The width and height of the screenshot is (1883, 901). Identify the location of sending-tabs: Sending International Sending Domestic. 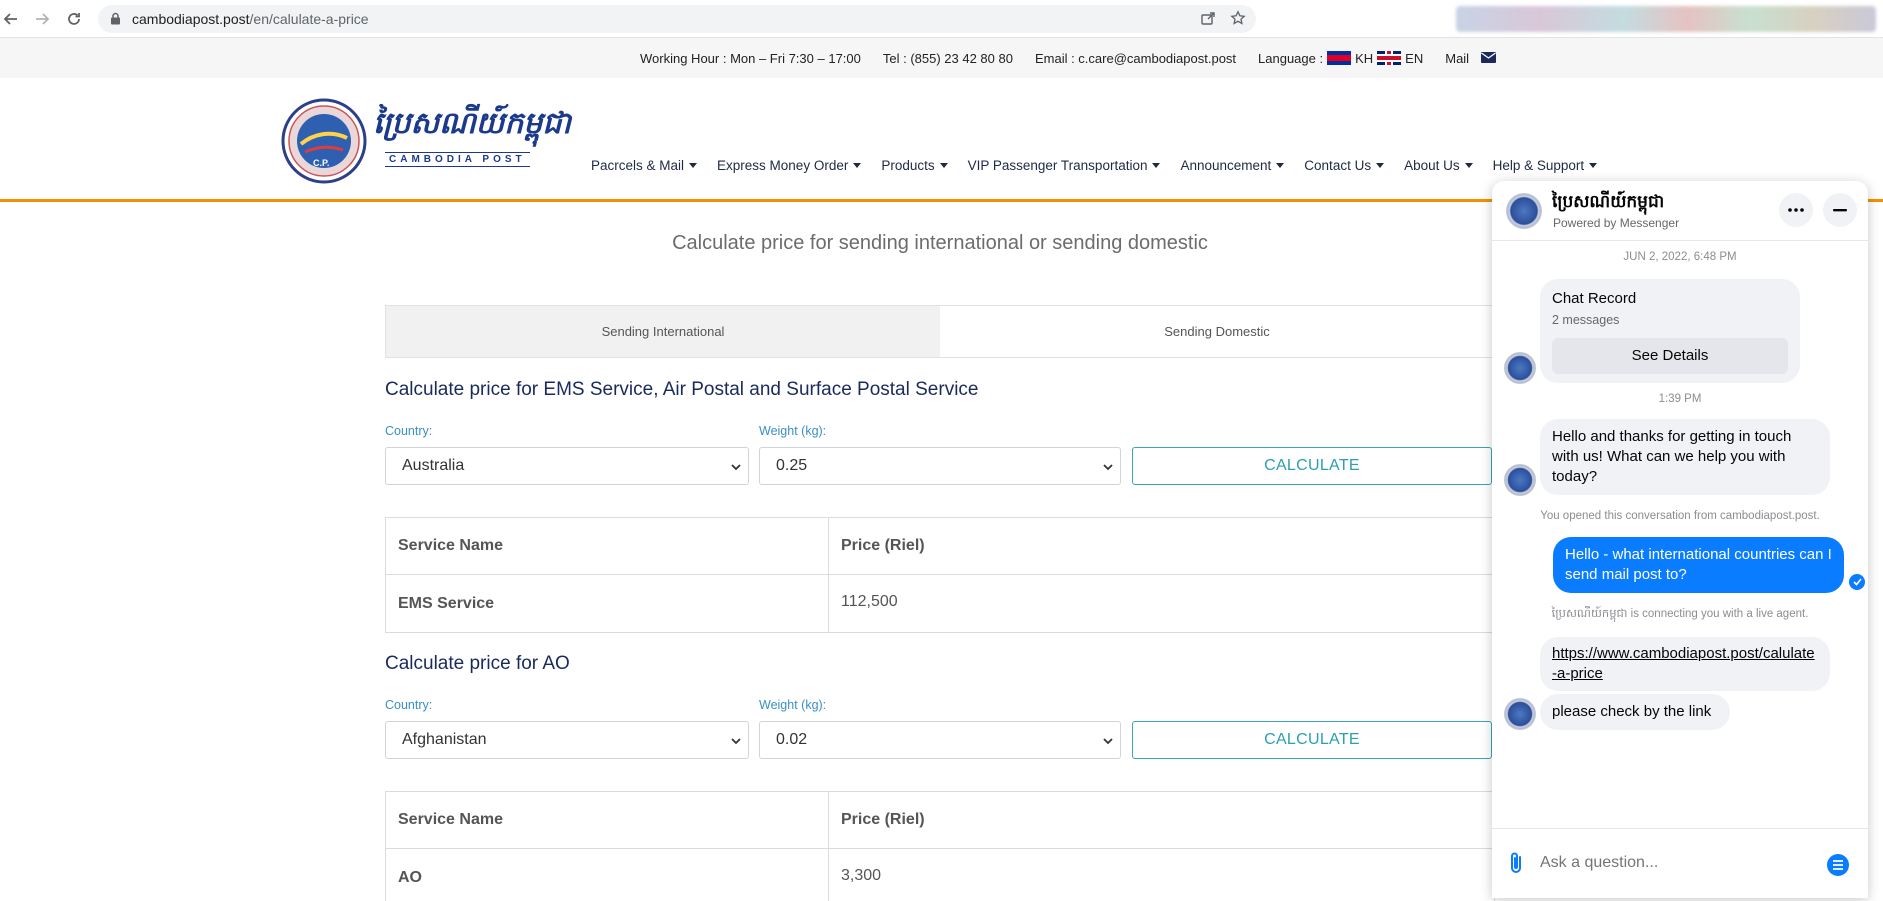
(940, 331).